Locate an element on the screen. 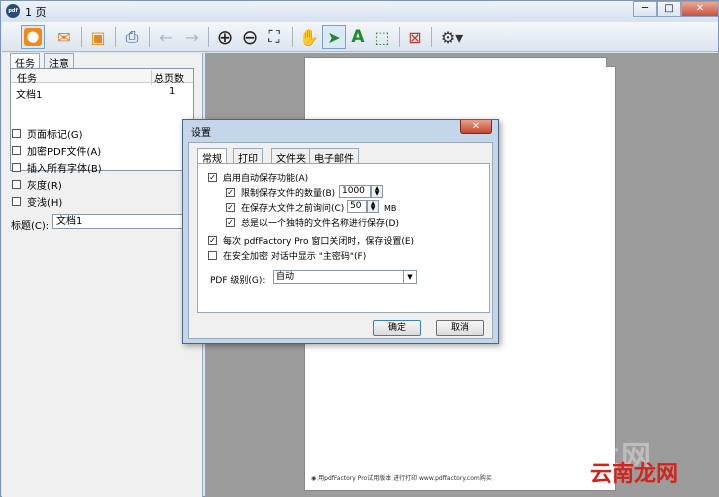  back-arrow-icon: ← is located at coordinates (166, 37).